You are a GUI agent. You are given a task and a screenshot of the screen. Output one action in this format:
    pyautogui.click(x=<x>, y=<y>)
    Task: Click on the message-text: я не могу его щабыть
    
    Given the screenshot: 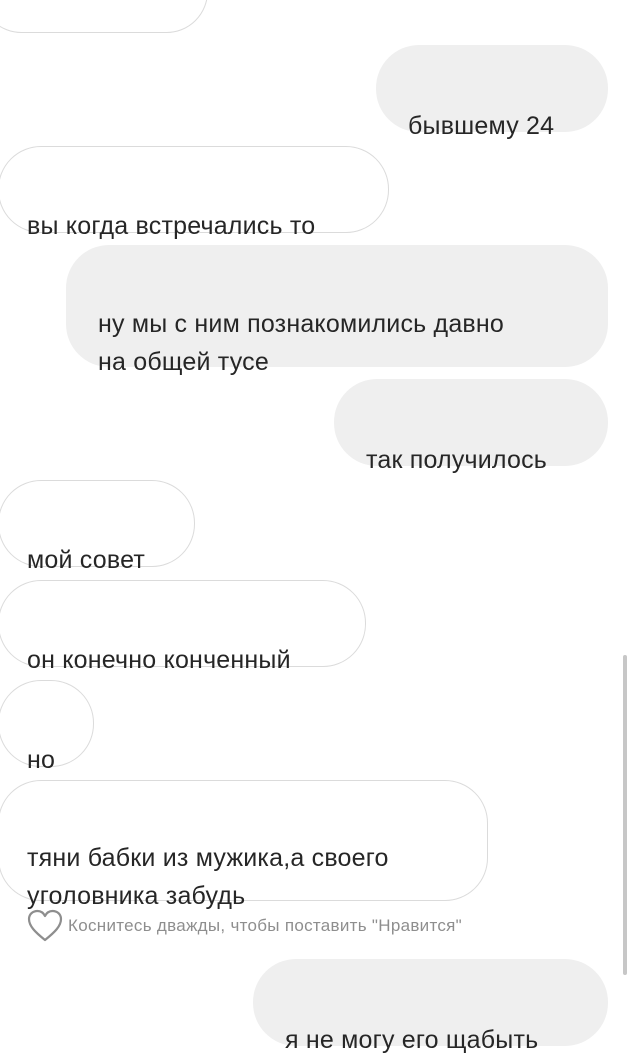 What is the action you would take?
    pyautogui.click(x=412, y=1040)
    